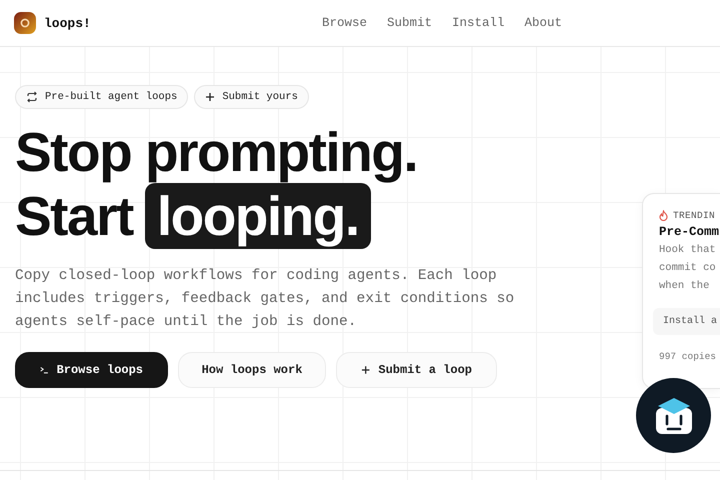 The height and width of the screenshot is (480, 720). I want to click on terminal-prompt-icon, so click(44, 370).